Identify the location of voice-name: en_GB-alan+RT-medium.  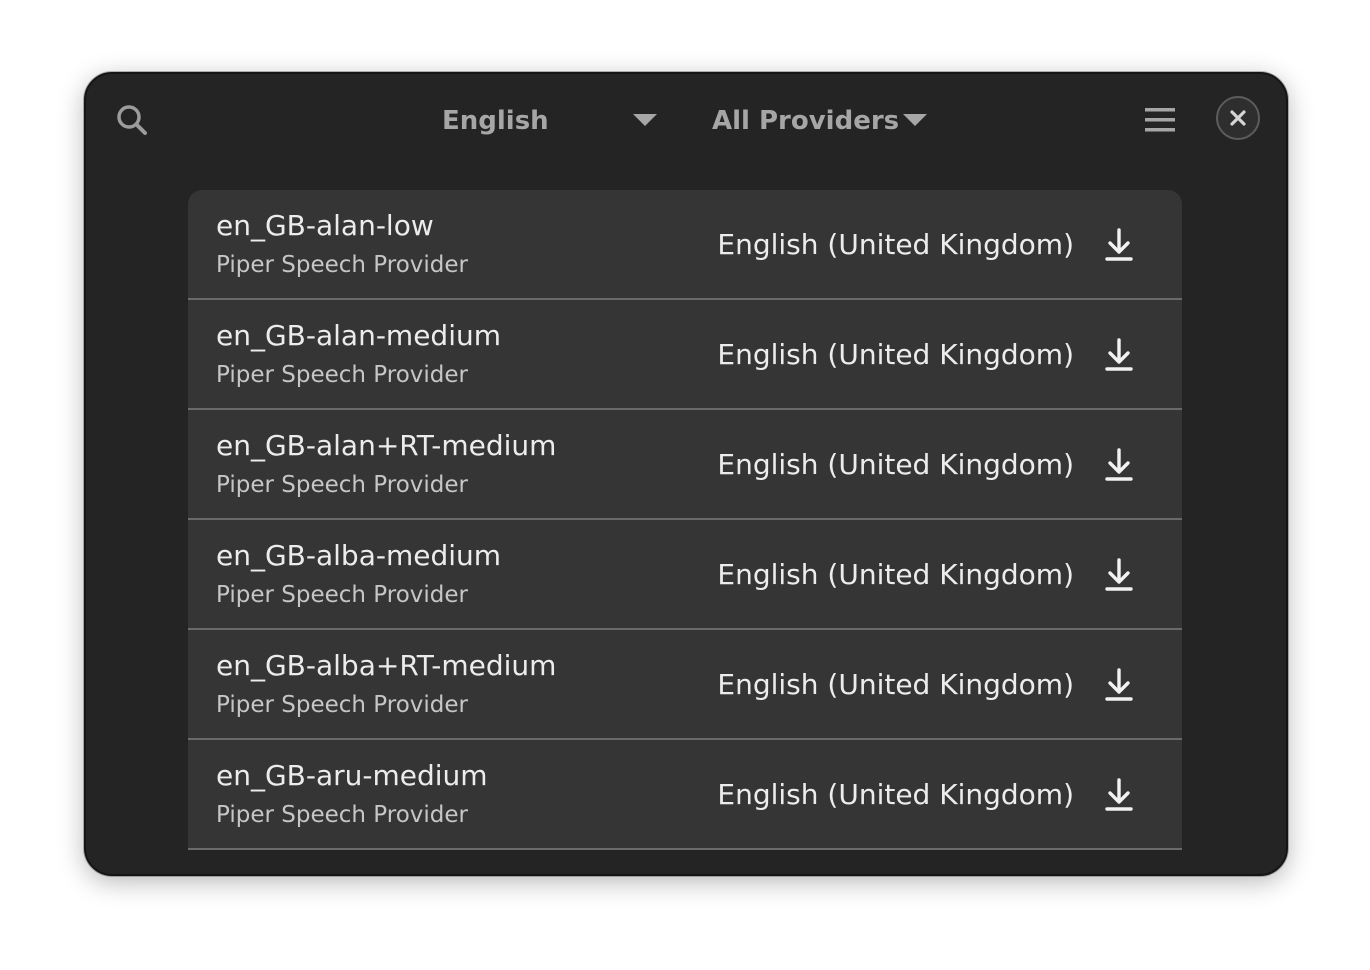
(386, 445).